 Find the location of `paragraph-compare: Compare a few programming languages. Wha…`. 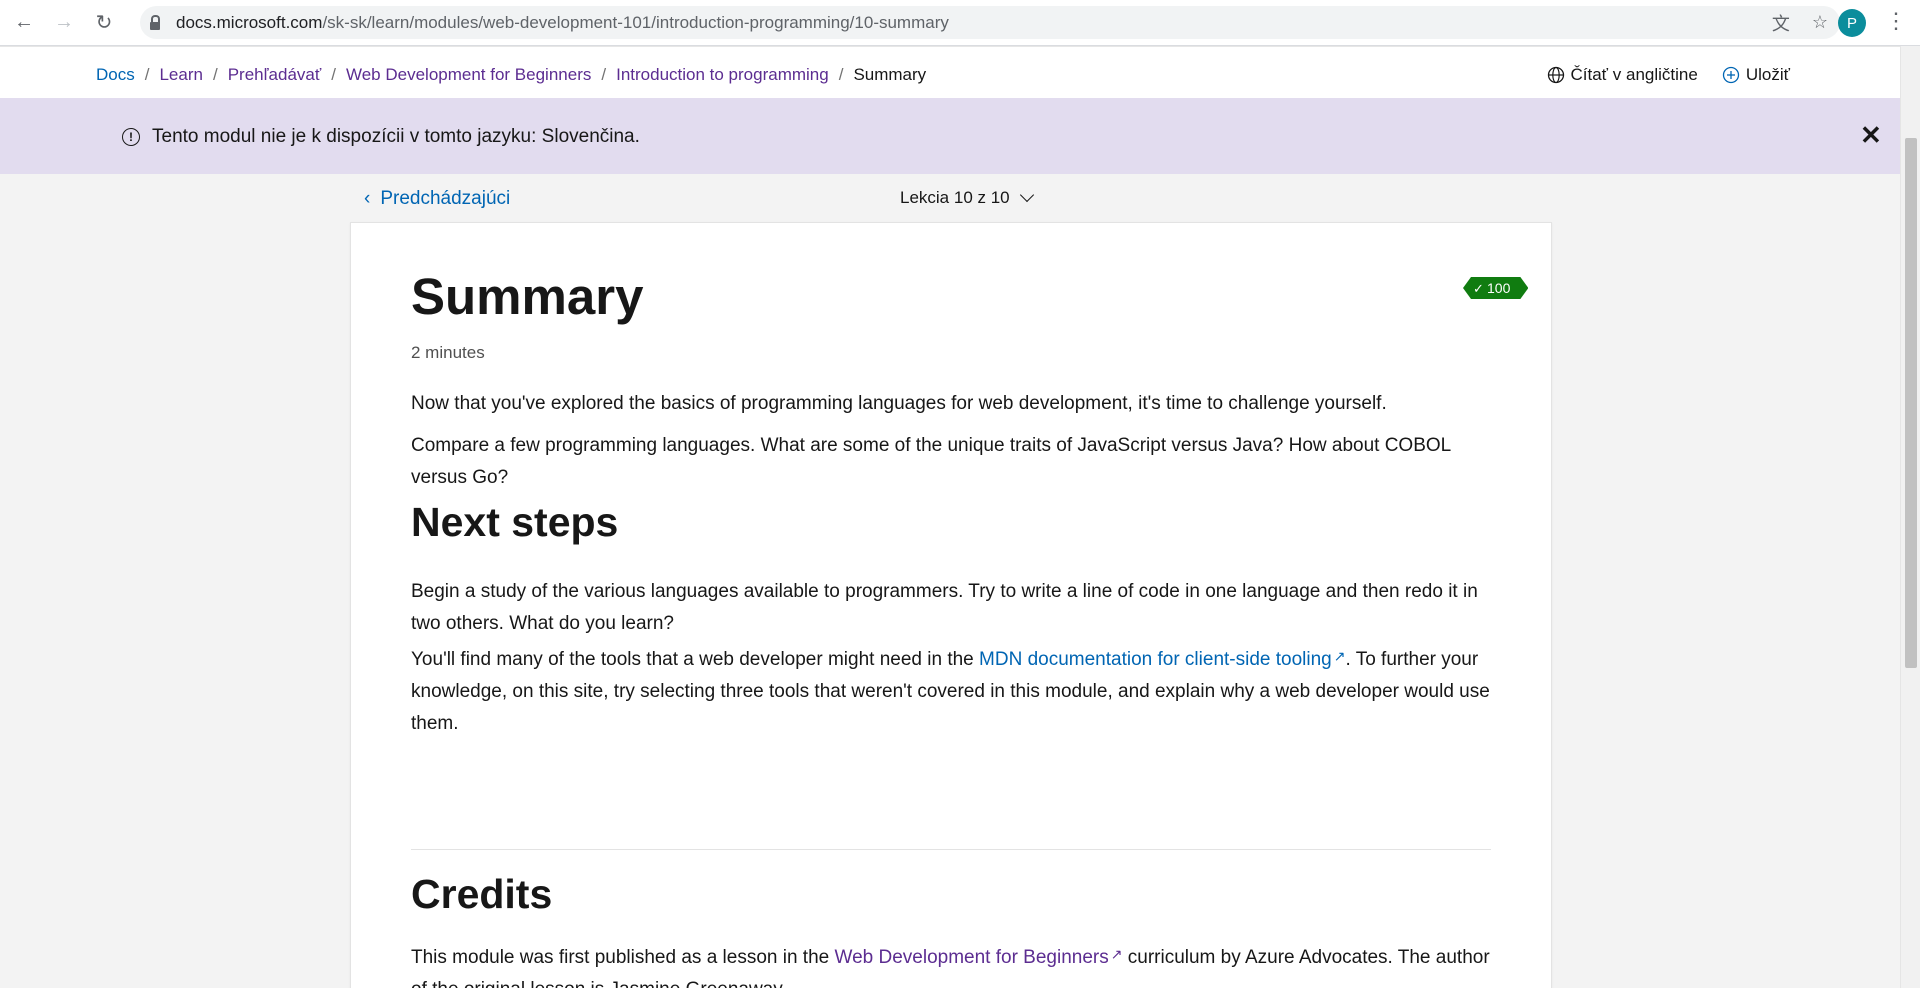

paragraph-compare: Compare a few programming languages. Wha… is located at coordinates (931, 461).